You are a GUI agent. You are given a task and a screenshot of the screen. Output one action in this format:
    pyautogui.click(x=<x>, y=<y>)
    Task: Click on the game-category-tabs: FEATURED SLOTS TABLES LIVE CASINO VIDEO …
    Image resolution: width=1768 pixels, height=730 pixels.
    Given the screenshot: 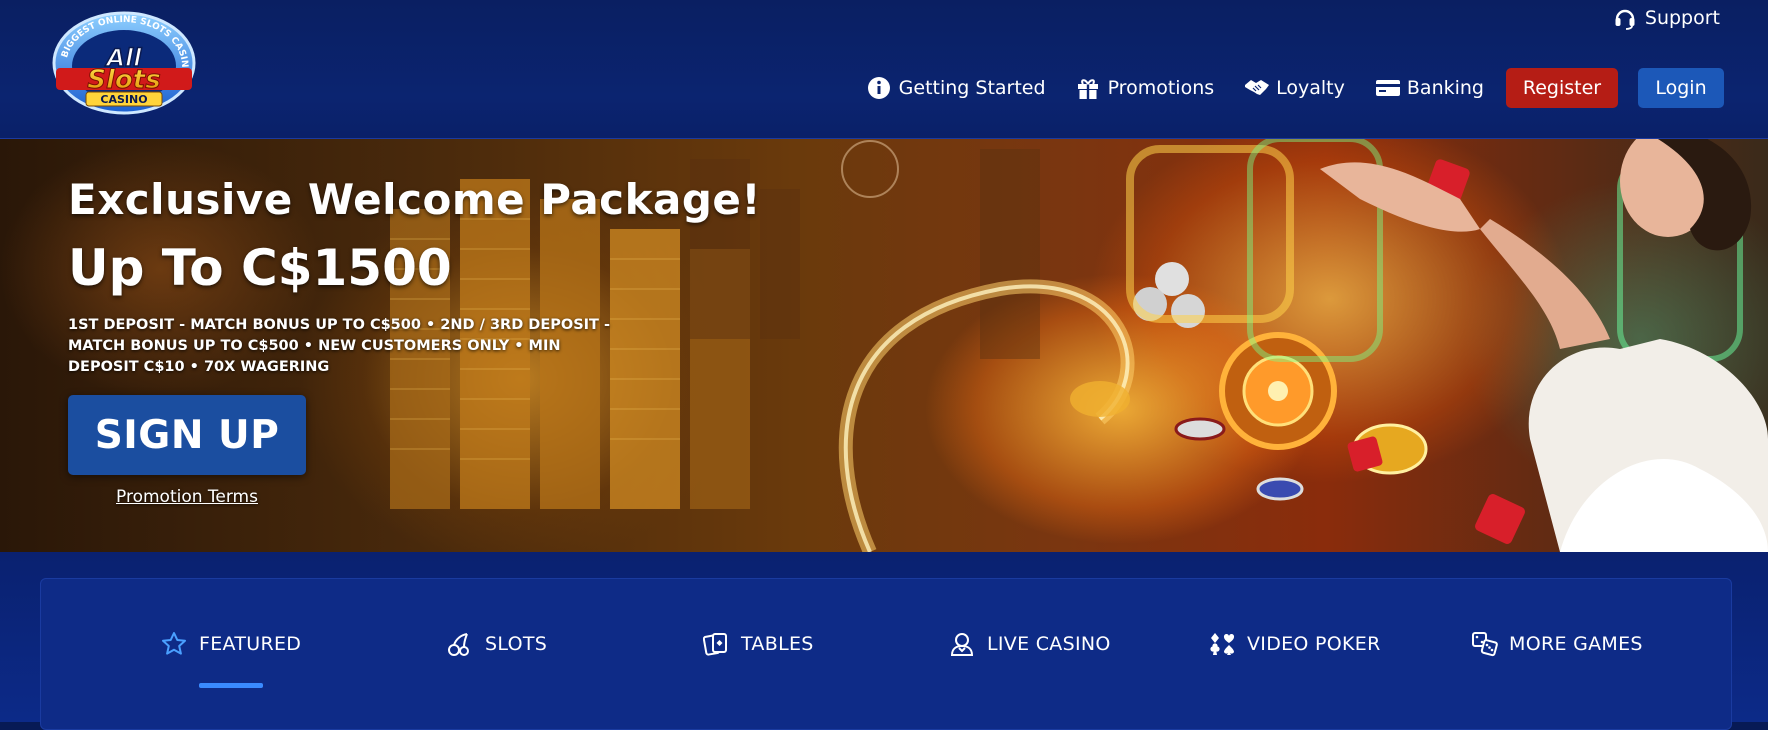 What is the action you would take?
    pyautogui.click(x=886, y=633)
    